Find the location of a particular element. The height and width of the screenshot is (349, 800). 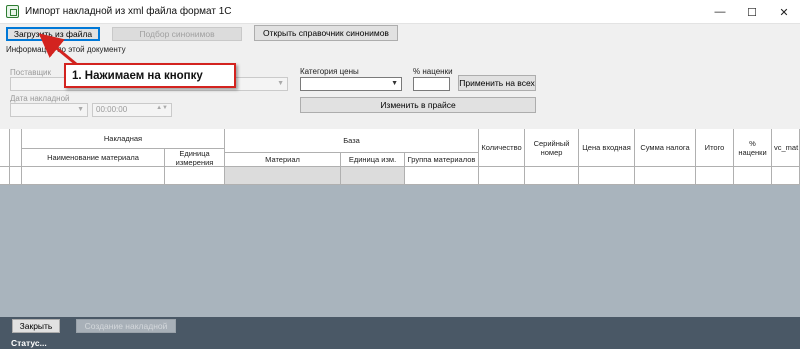

annotation-arrow-icon is located at coordinates (57, 49).